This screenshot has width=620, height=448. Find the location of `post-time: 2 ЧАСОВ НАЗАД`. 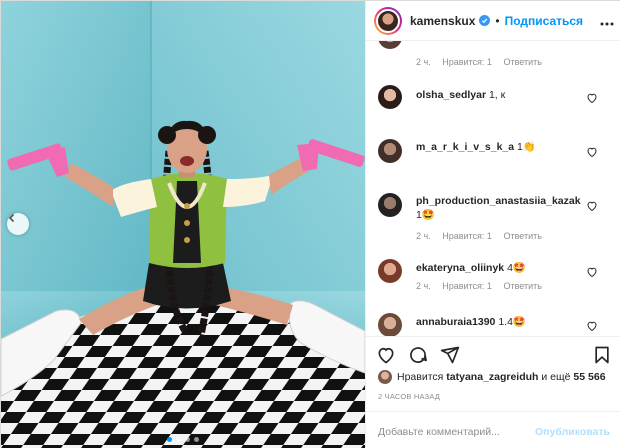

post-time: 2 ЧАСОВ НАЗАД is located at coordinates (409, 396).